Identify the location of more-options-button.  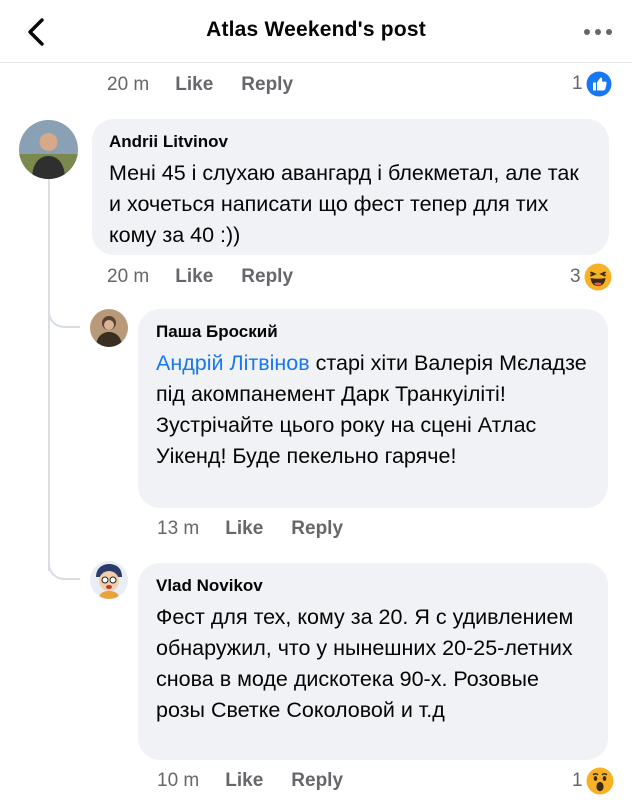
(598, 32).